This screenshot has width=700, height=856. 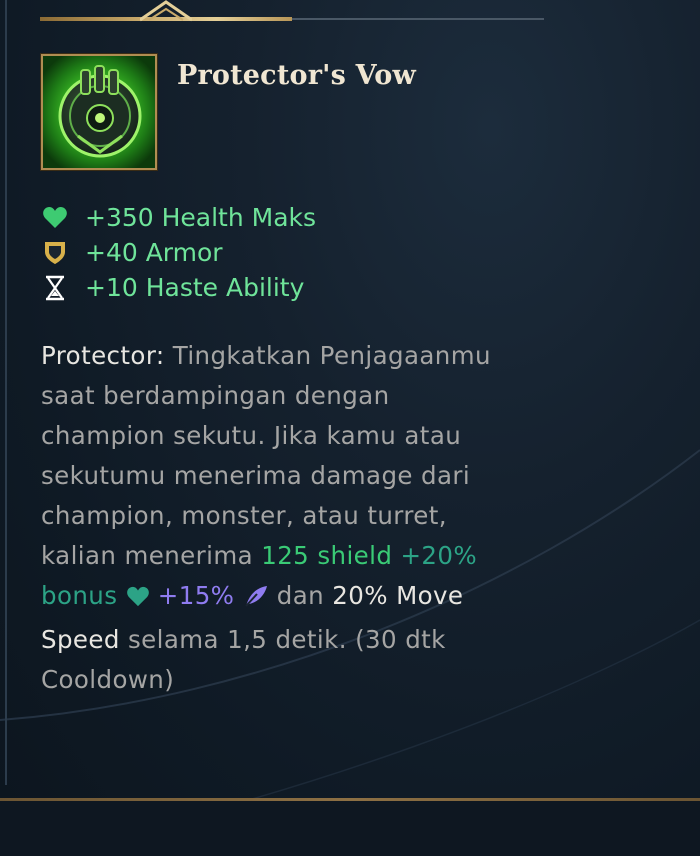 What do you see at coordinates (300, 595) in the screenshot?
I see `dan-text: dan` at bounding box center [300, 595].